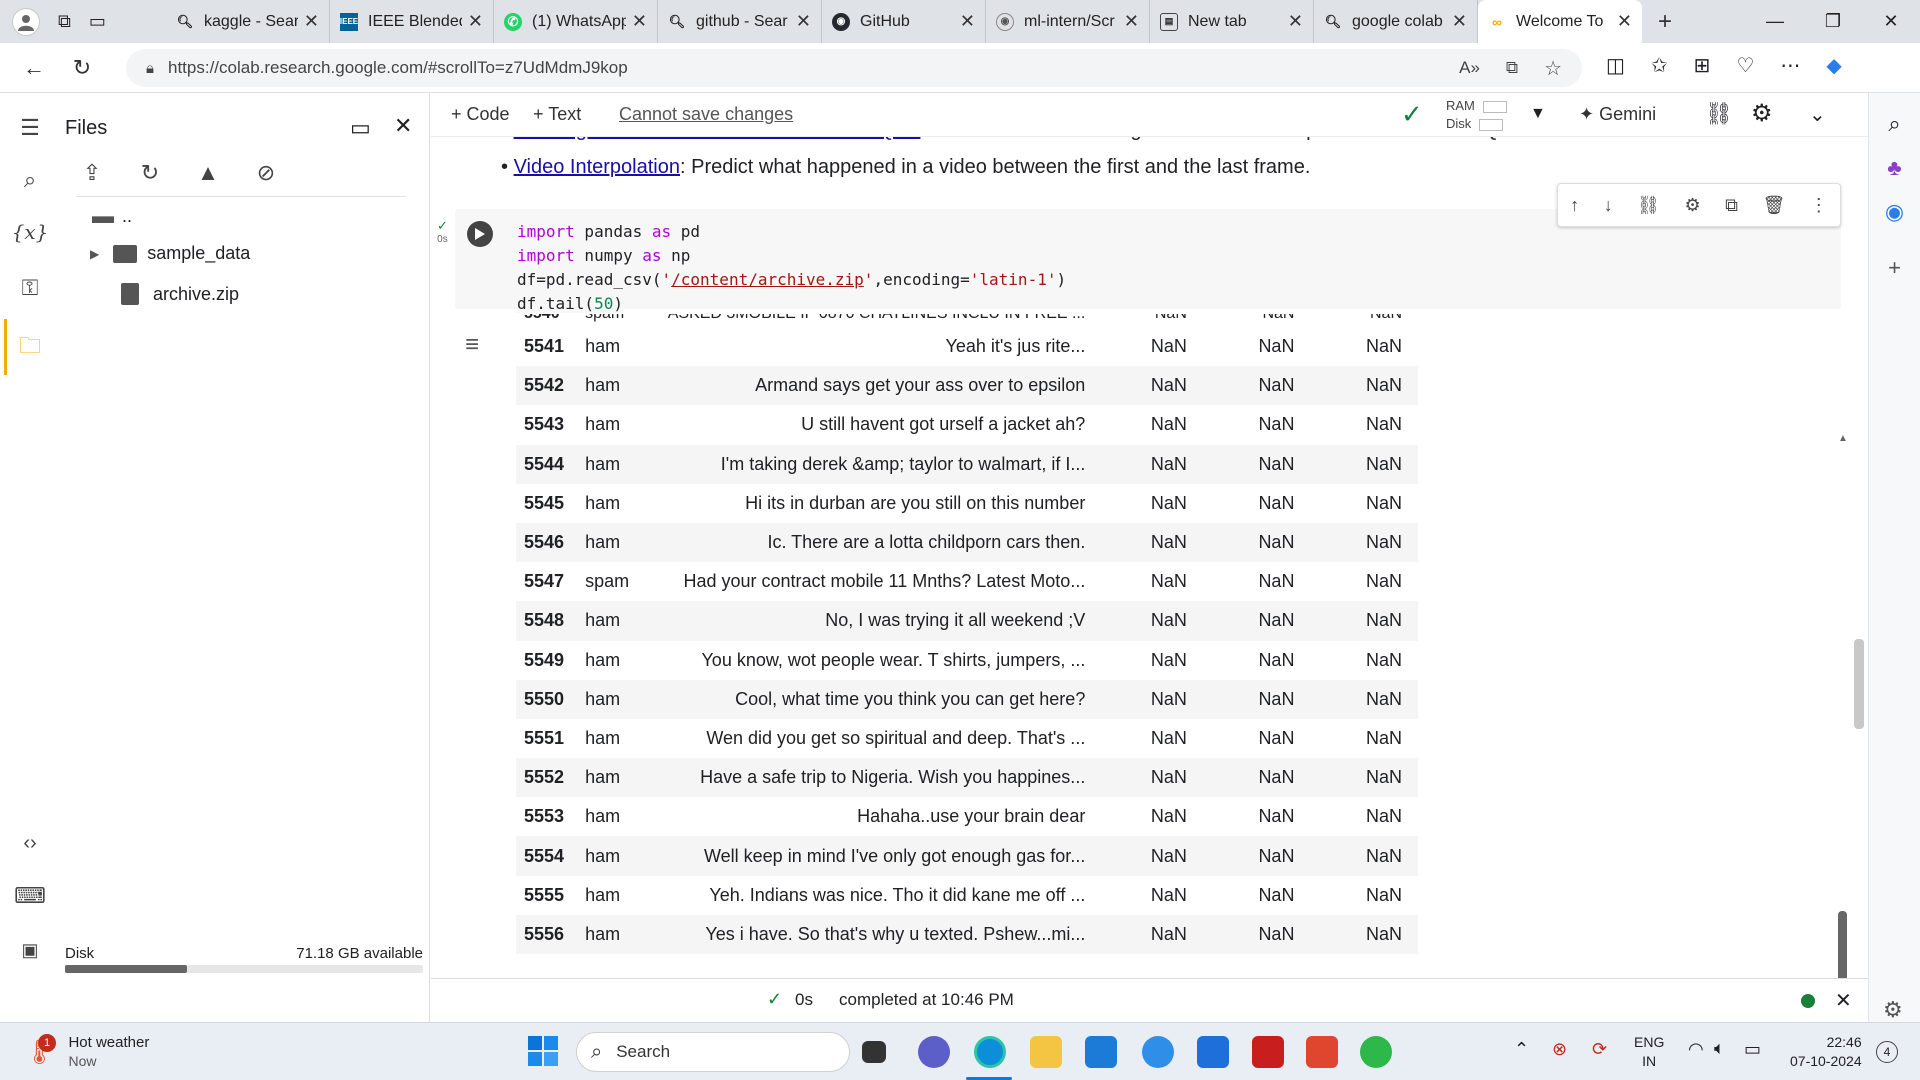 This screenshot has width=1920, height=1080. Describe the element at coordinates (1891, 21) in the screenshot. I see `window-close-icon: ✕` at that location.